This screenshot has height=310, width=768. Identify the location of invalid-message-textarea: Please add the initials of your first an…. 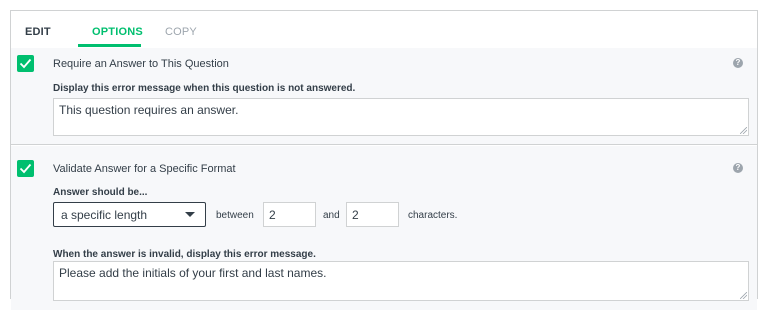
(401, 281).